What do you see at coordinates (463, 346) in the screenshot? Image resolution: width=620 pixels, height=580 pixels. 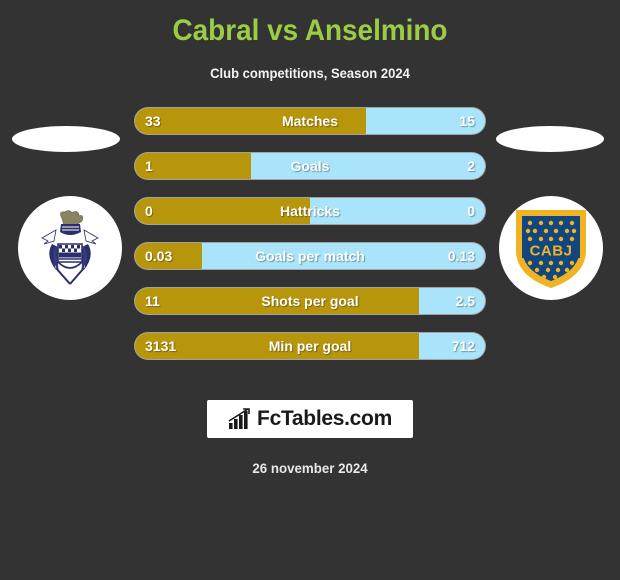 I see `away-value: 712` at bounding box center [463, 346].